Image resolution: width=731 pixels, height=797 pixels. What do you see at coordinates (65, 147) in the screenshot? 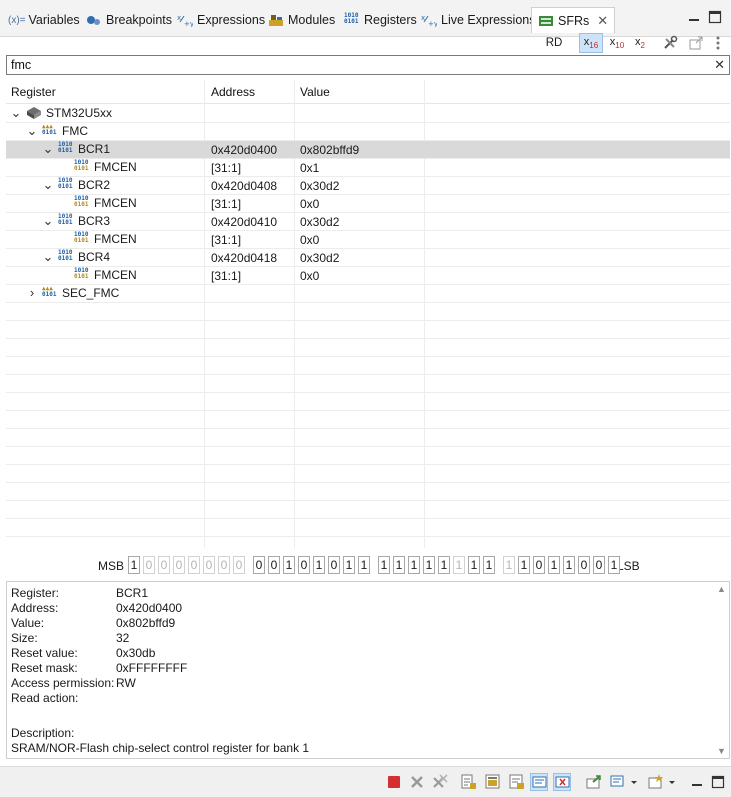
I see `register-icon: 1010 0101` at bounding box center [65, 147].